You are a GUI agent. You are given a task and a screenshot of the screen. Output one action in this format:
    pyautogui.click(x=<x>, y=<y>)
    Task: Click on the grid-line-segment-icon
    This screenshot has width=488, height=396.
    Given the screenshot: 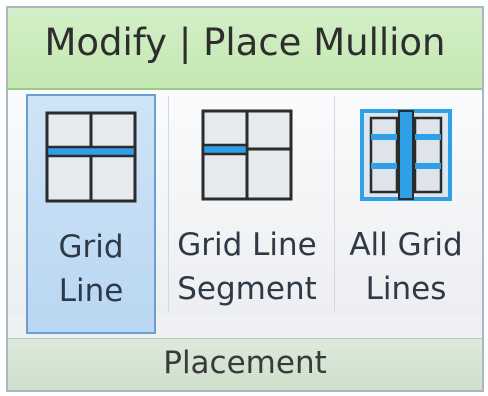 What is the action you would take?
    pyautogui.click(x=247, y=155)
    